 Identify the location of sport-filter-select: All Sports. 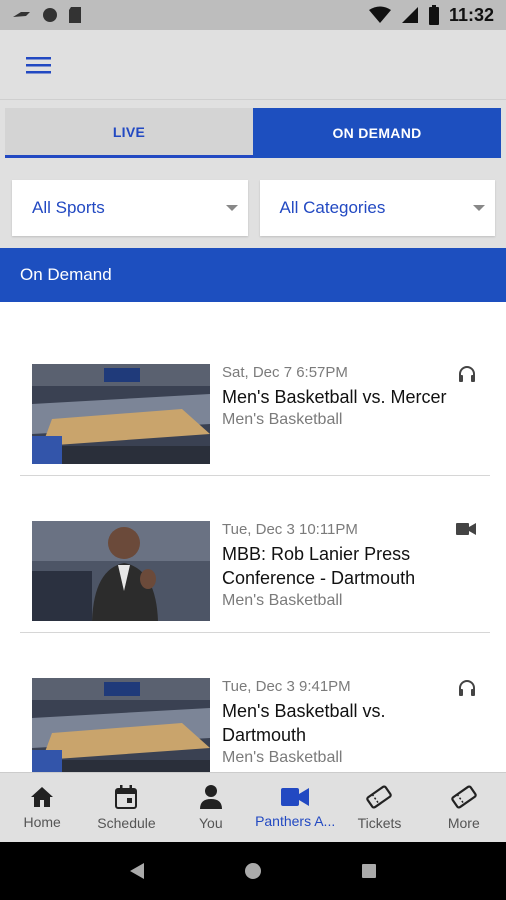
(130, 208).